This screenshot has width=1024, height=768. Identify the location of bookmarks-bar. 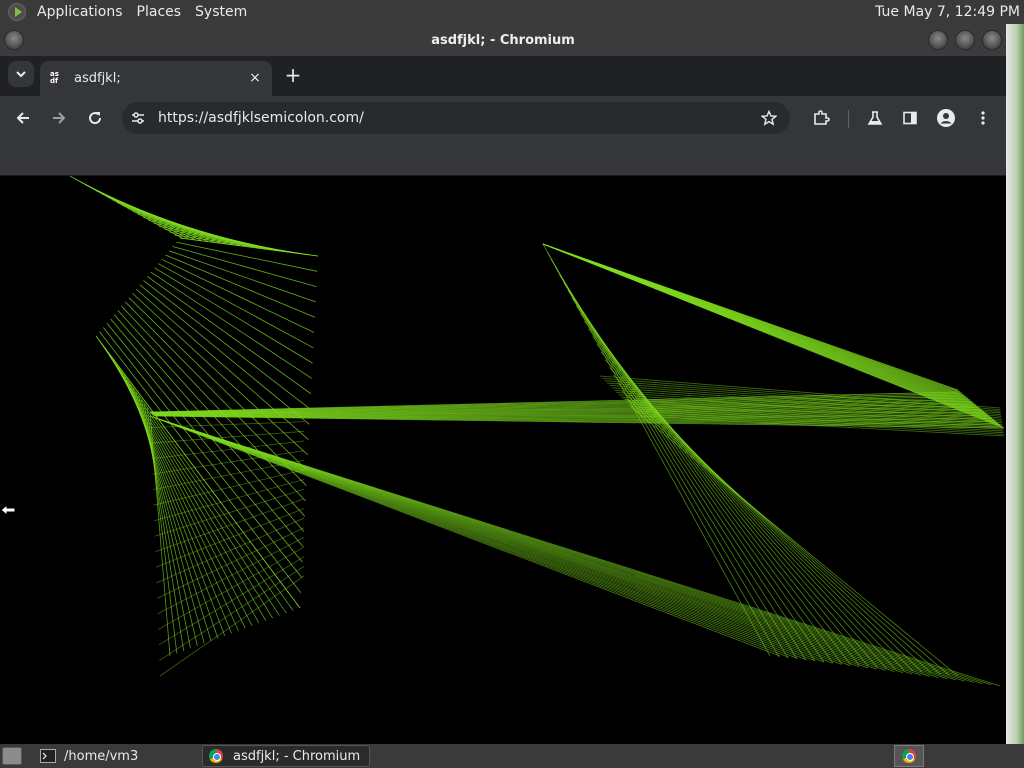
(503, 158).